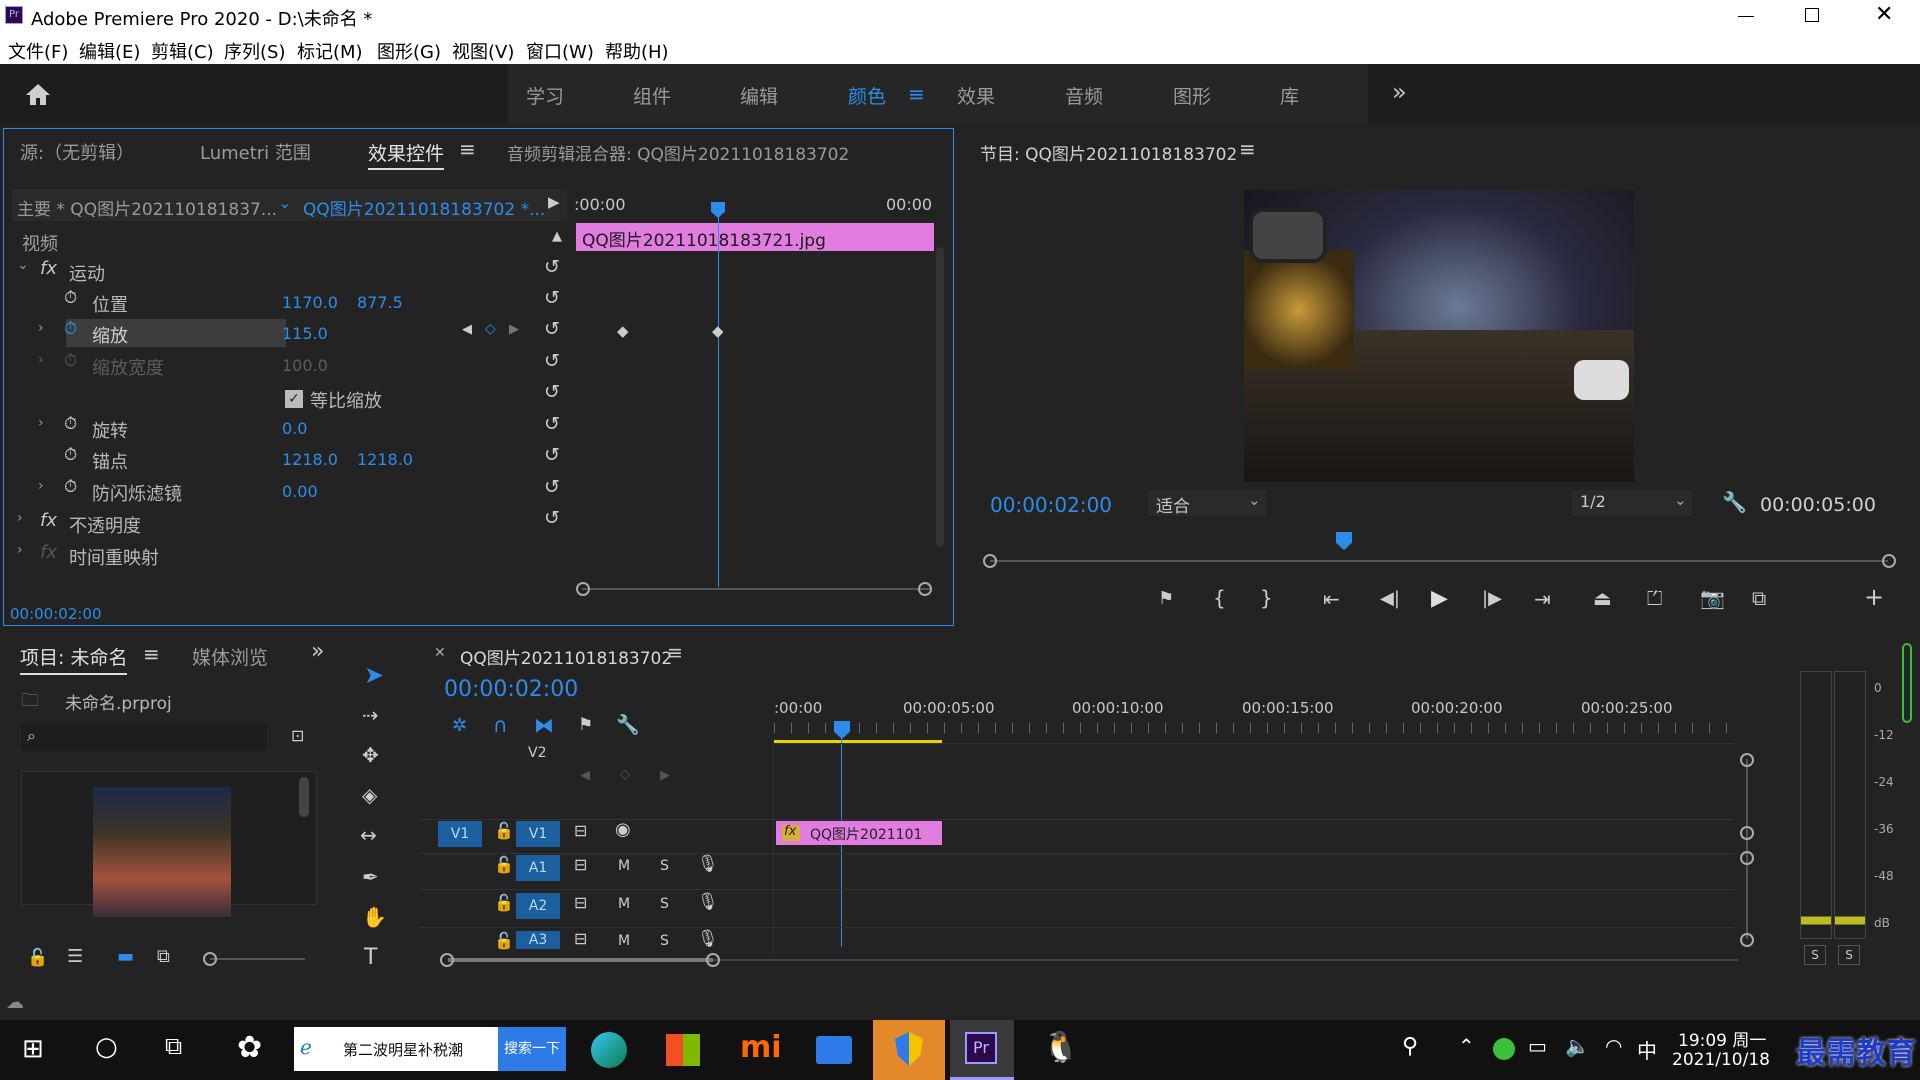 The width and height of the screenshot is (1920, 1080). Describe the element at coordinates (370, 715) in the screenshot. I see `track-select-tool-icon: ⇢` at that location.